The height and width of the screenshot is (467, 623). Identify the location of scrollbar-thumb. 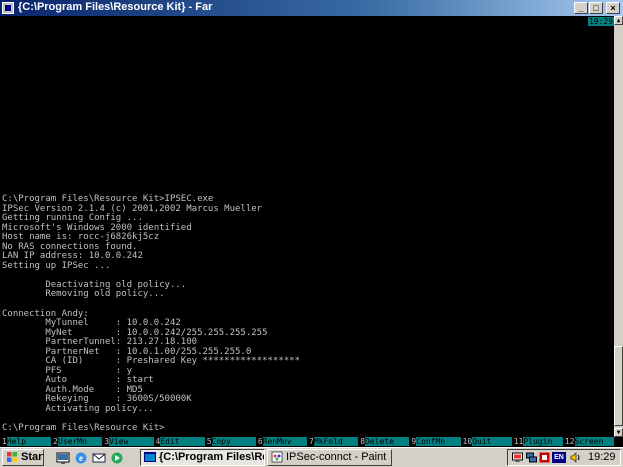
(618, 386).